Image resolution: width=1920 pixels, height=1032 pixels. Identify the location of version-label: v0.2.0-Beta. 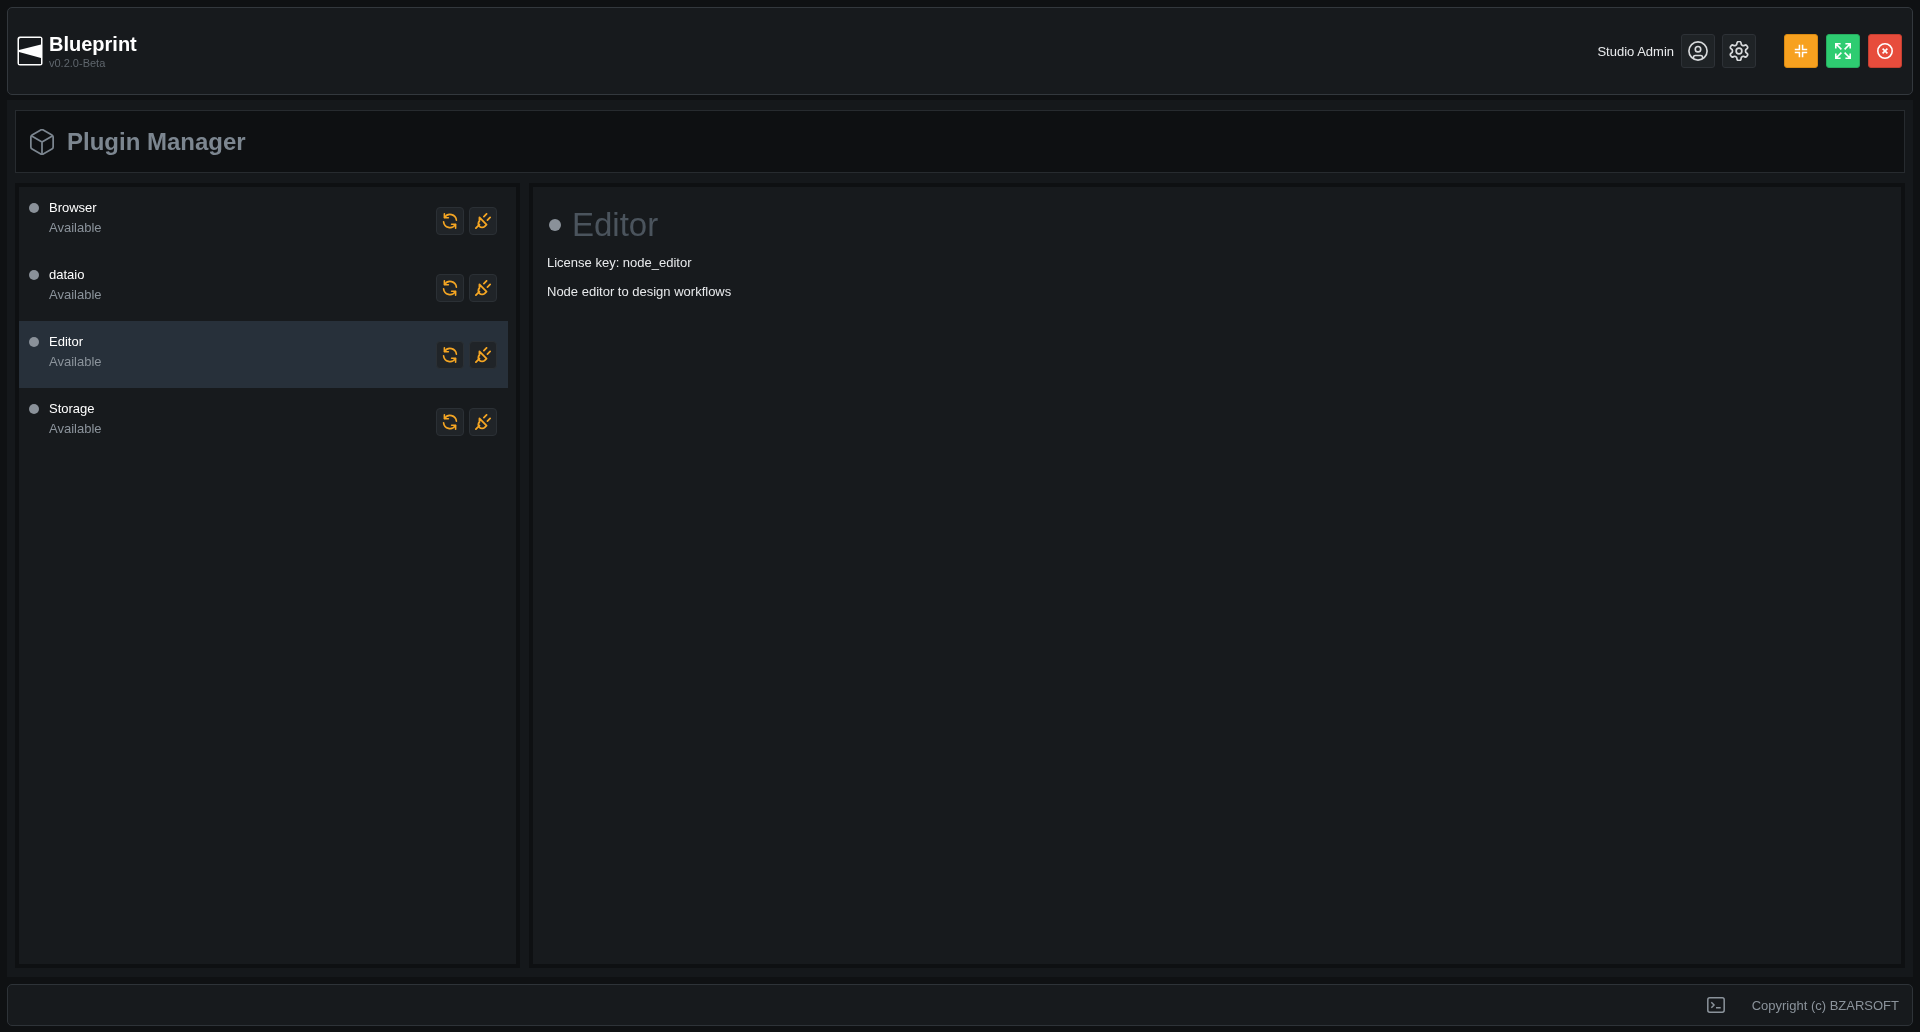
(78, 63).